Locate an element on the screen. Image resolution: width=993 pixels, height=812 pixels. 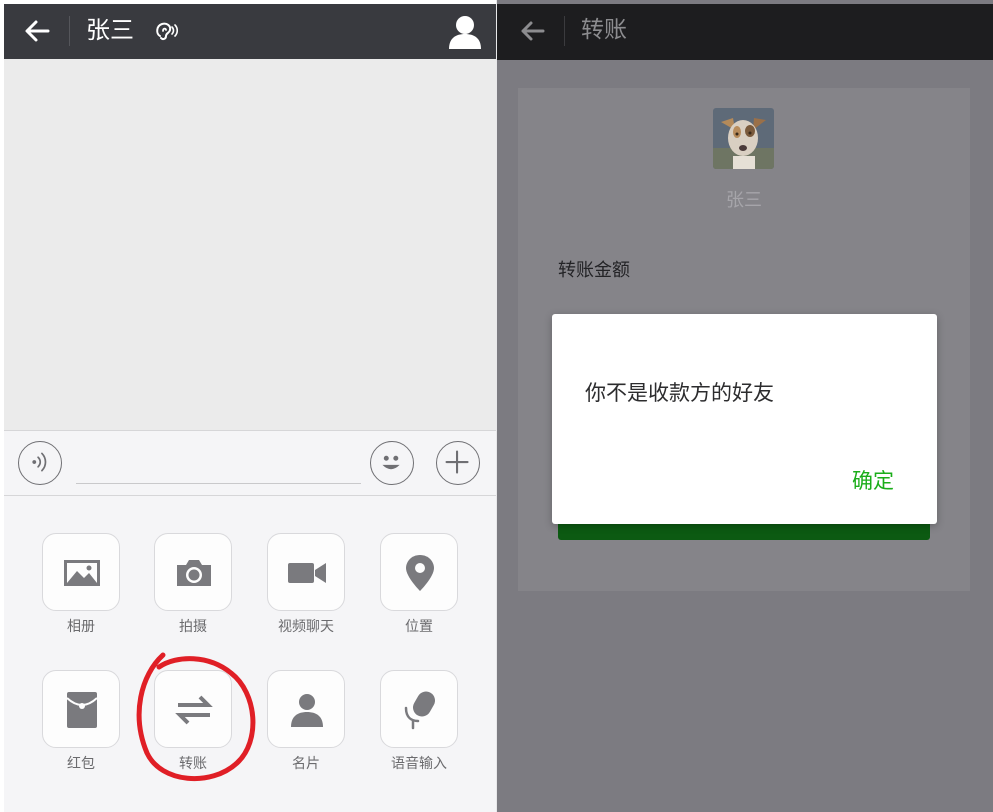
red-packet-label: 红包 is located at coordinates (81, 764).